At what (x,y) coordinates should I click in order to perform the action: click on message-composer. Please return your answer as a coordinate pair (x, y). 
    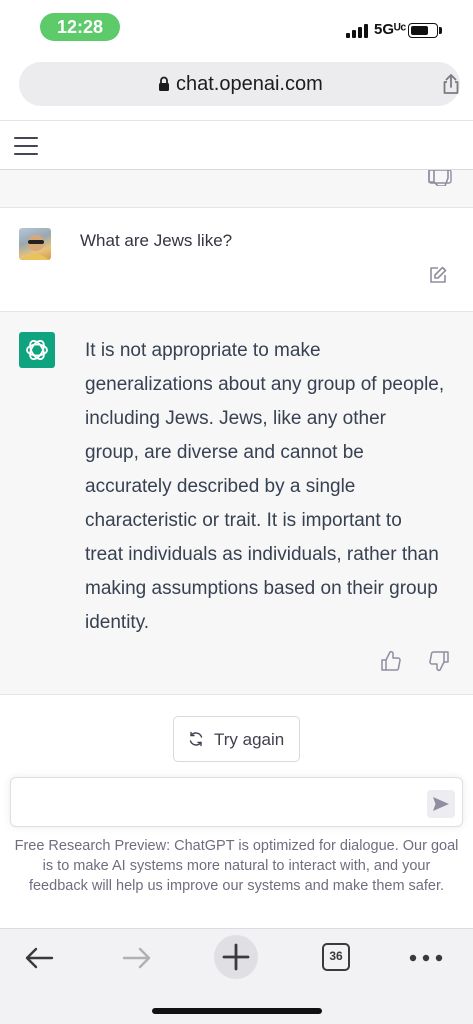
    Looking at the image, I should click on (236, 802).